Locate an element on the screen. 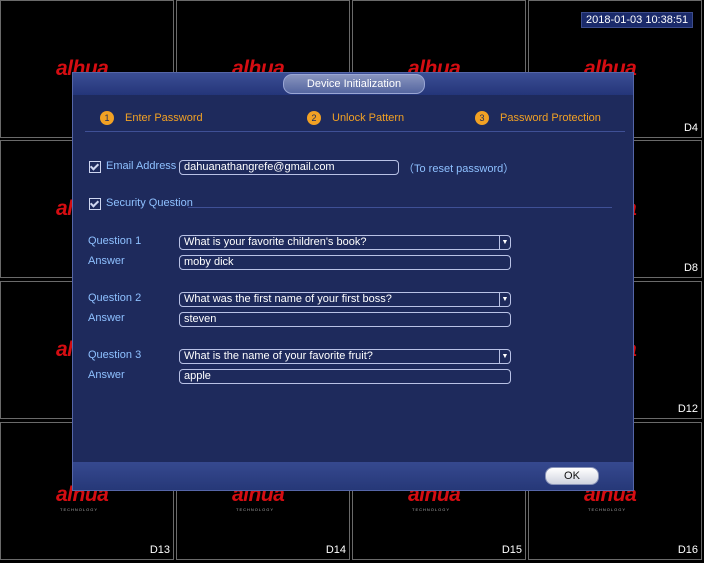 Image resolution: width=704 pixels, height=563 pixels. channel-label: D8 is located at coordinates (690, 268).